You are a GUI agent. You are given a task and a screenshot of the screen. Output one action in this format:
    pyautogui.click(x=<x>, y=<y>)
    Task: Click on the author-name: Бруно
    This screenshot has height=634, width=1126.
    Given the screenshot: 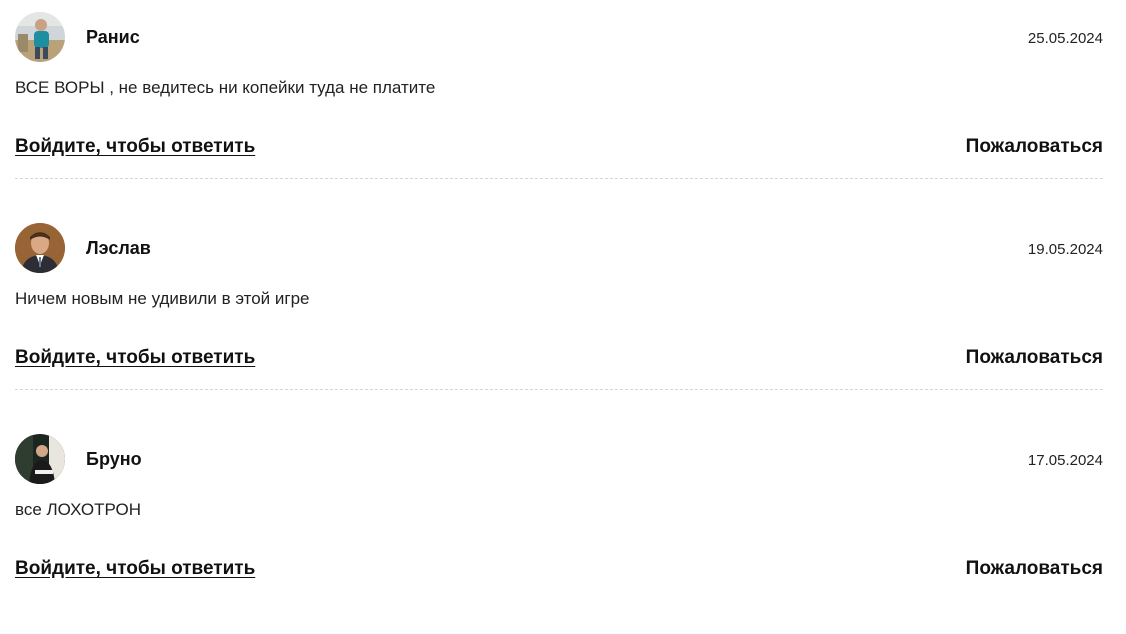 What is the action you would take?
    pyautogui.click(x=114, y=459)
    